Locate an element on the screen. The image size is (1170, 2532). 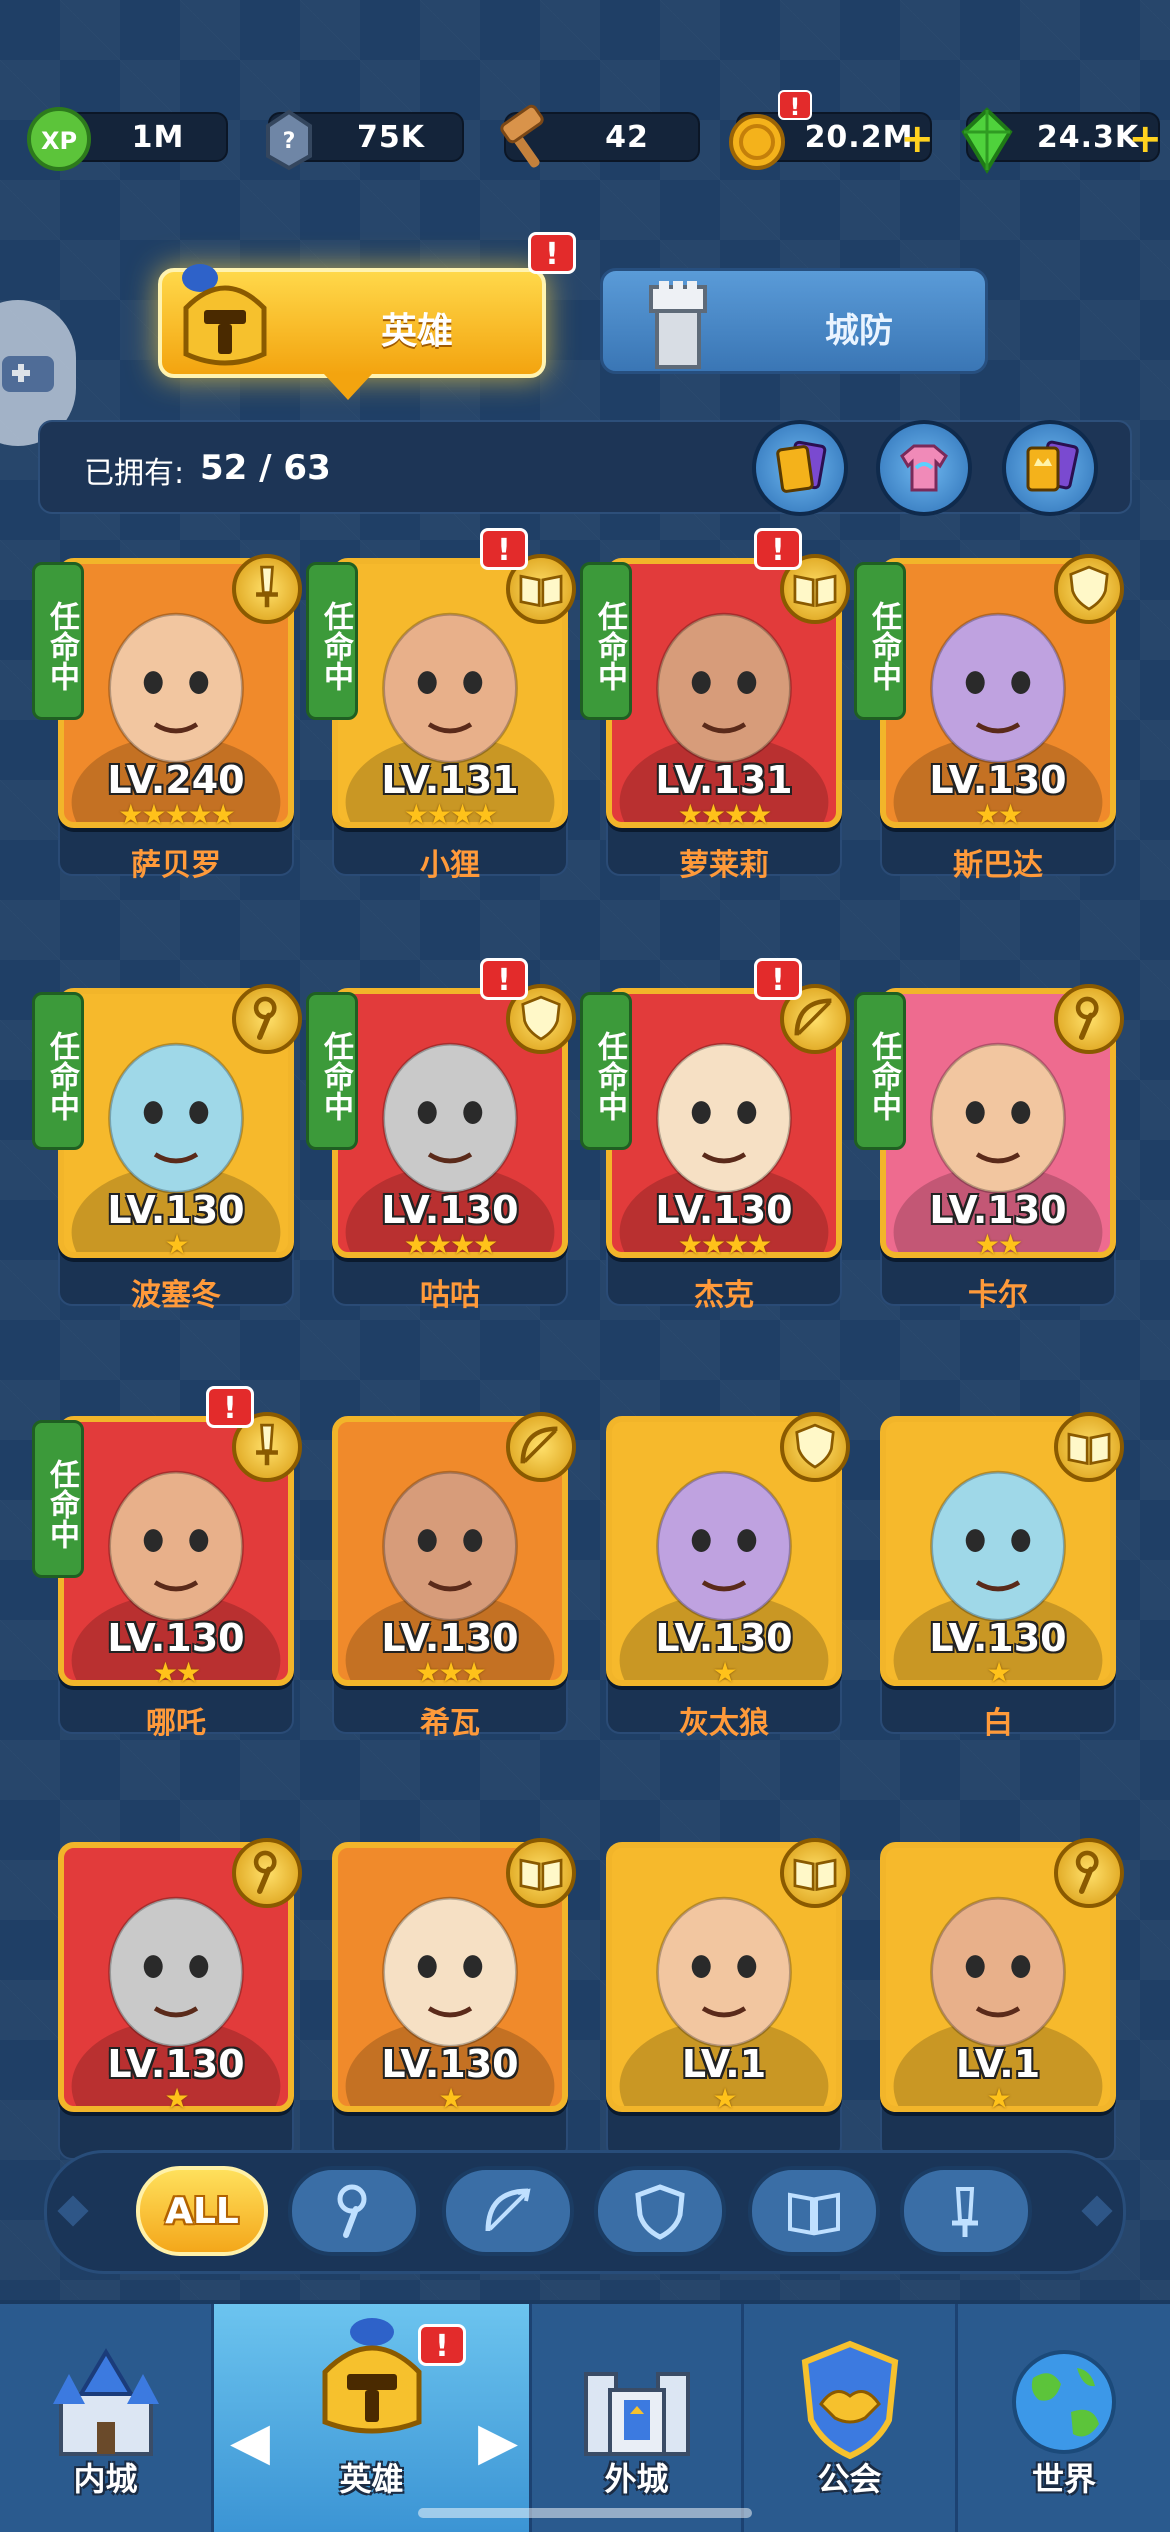
hero-name: 波塞冬 is located at coordinates (176, 1295).